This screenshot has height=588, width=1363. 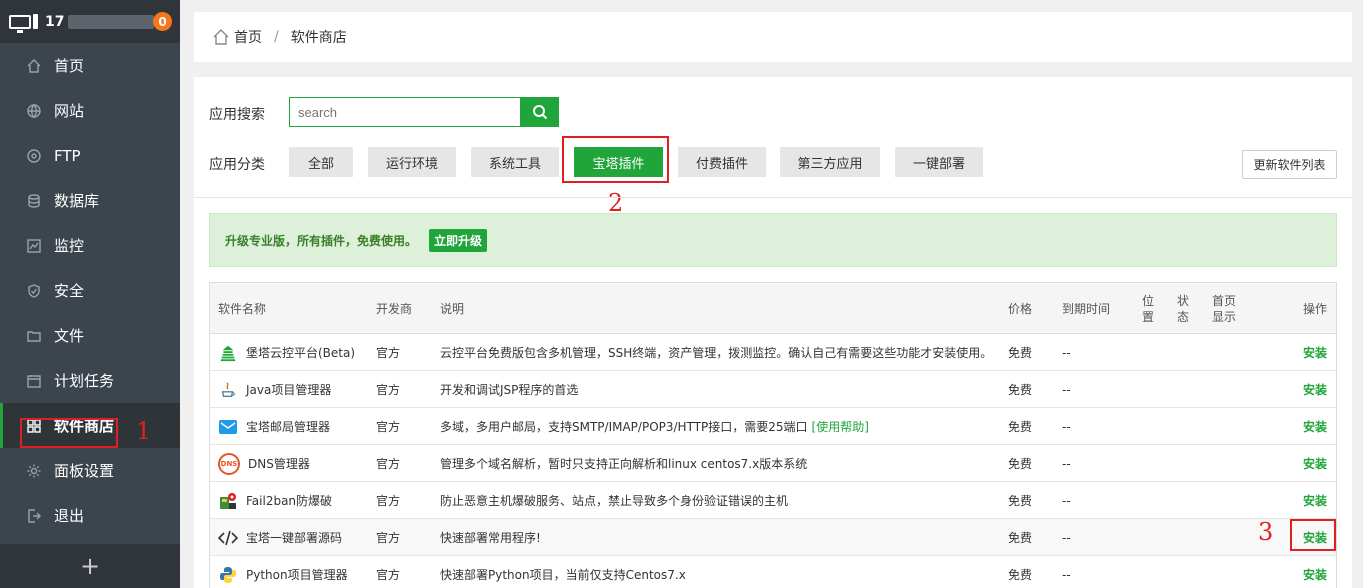 What do you see at coordinates (830, 162) in the screenshot?
I see `category-third-party: 第三方应用` at bounding box center [830, 162].